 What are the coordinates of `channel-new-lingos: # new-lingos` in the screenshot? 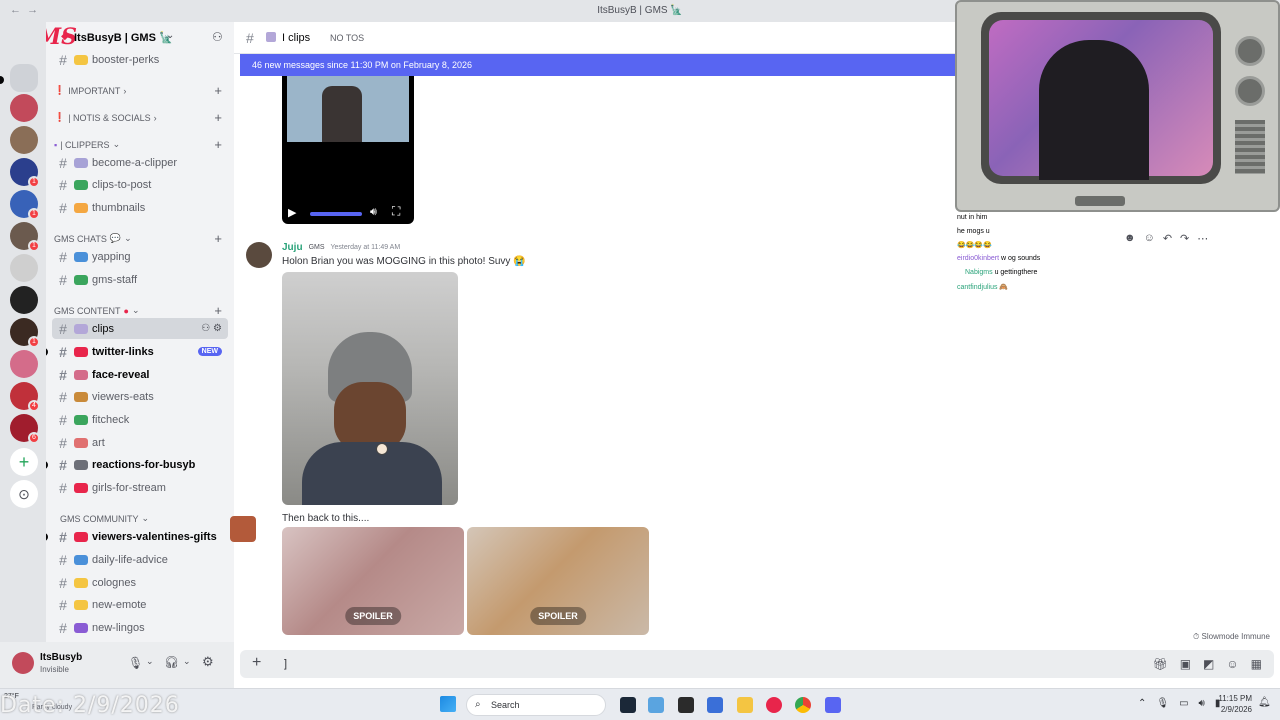 It's located at (140, 627).